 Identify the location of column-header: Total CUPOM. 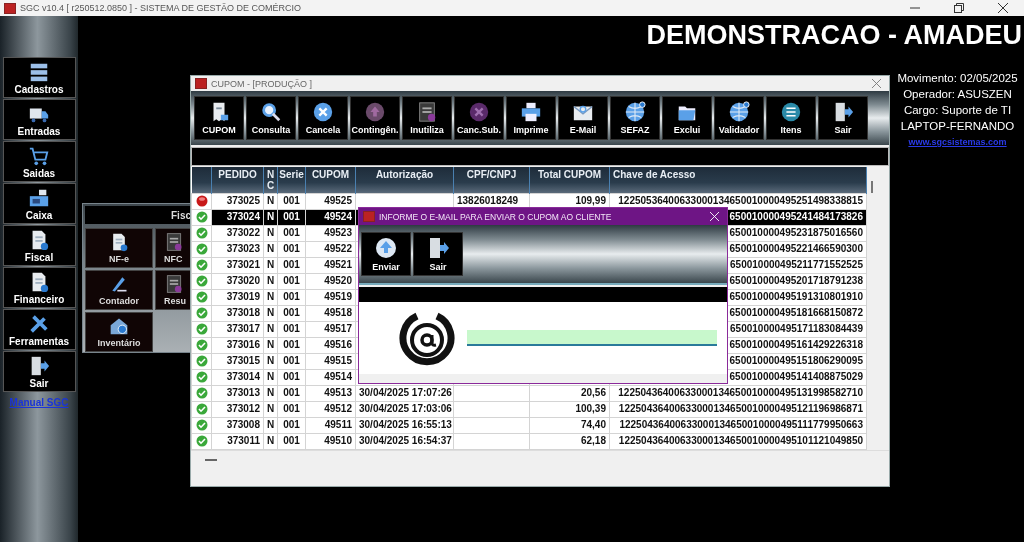
(569, 174).